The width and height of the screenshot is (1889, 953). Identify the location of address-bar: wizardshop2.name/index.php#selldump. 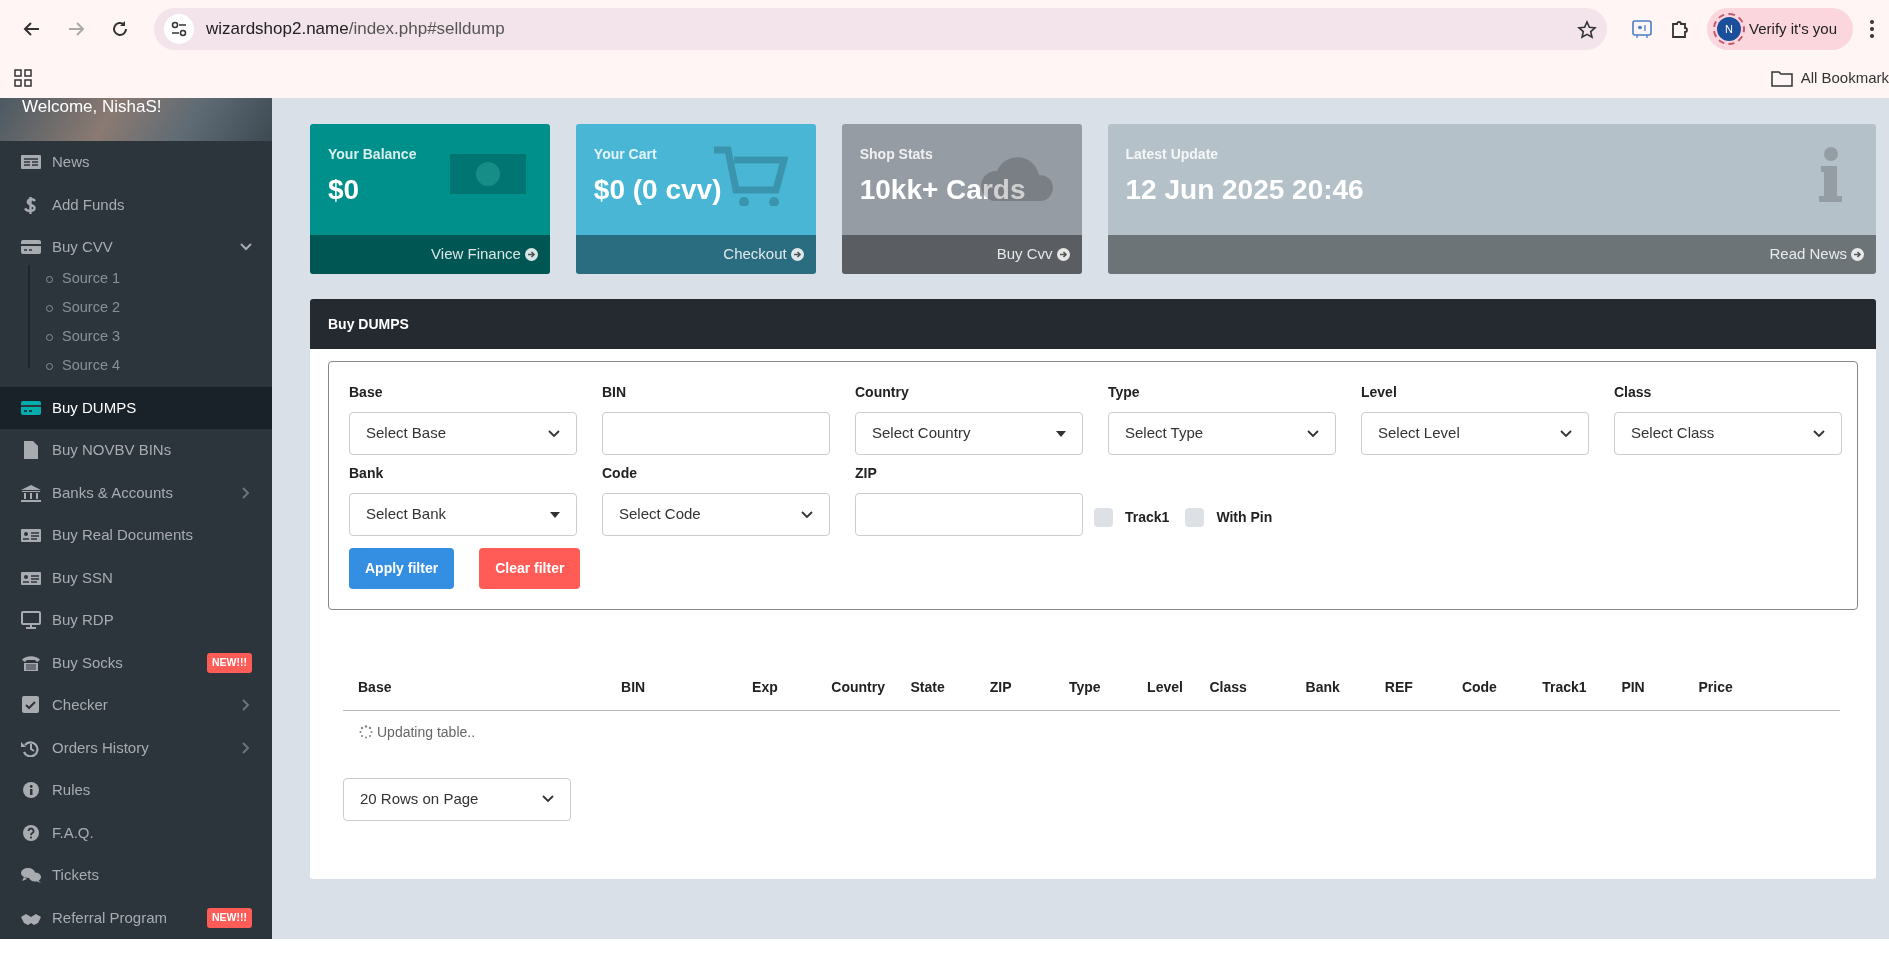
(881, 29).